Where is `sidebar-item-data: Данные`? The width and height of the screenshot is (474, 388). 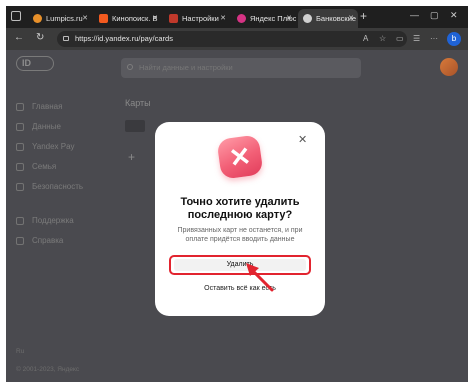
sidebar-item-data: Данные is located at coordinates (38, 127).